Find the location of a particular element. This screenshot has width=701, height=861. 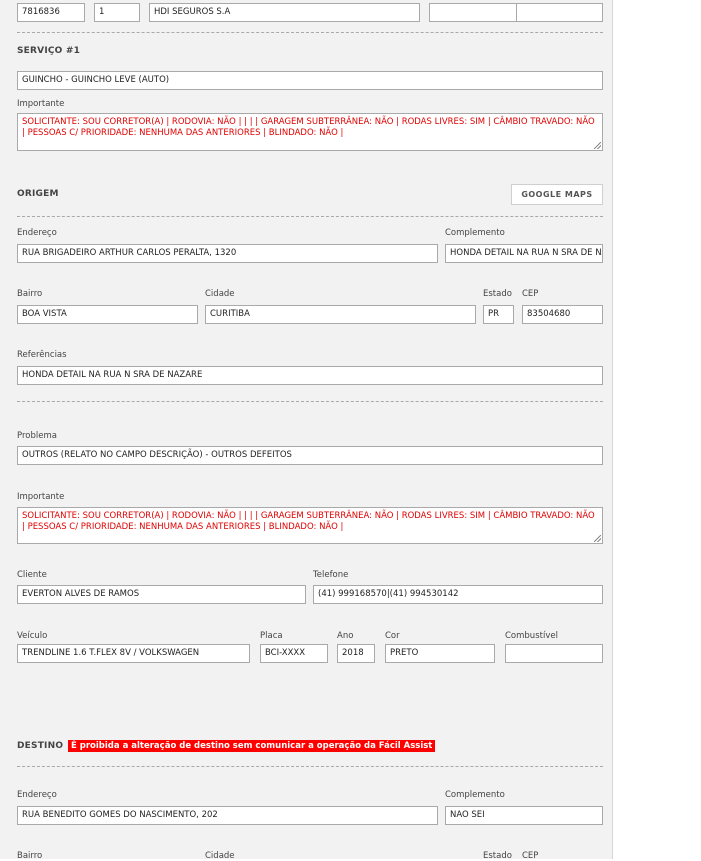

origin-city-label: Cidade is located at coordinates (220, 294).